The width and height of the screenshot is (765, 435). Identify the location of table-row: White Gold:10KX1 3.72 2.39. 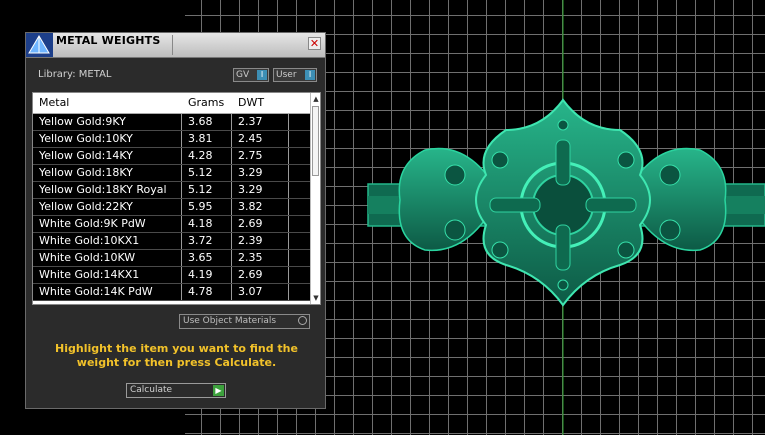
(172, 241).